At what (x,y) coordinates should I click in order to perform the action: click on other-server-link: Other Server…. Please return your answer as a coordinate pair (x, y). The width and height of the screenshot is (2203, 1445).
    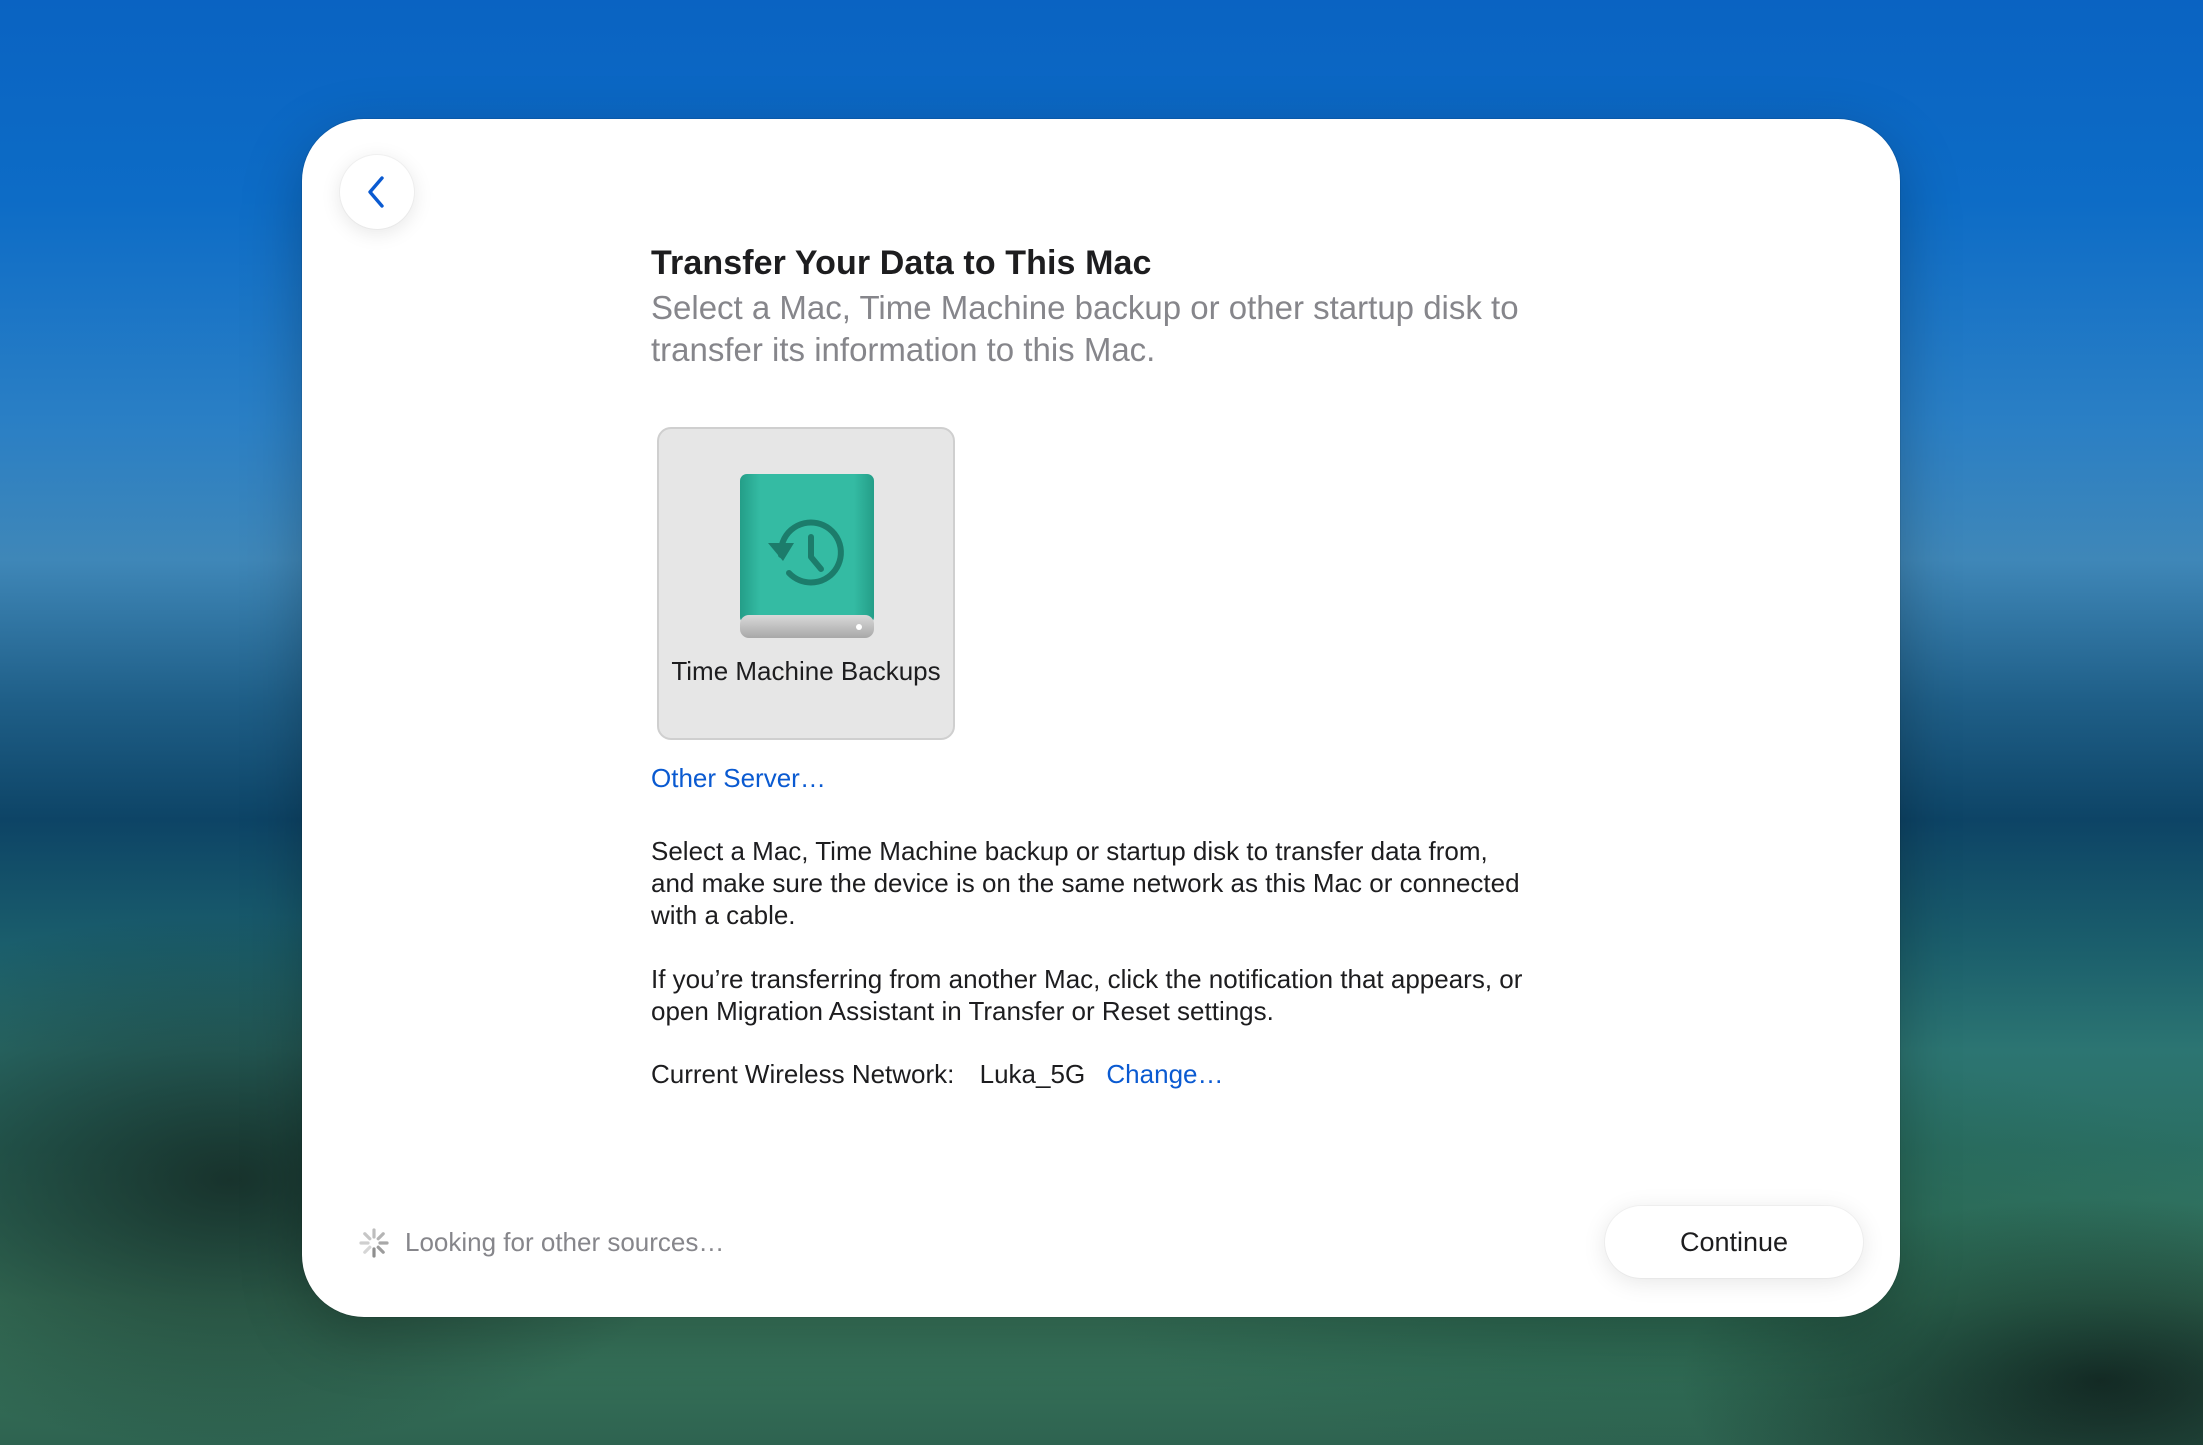
    Looking at the image, I should click on (738, 778).